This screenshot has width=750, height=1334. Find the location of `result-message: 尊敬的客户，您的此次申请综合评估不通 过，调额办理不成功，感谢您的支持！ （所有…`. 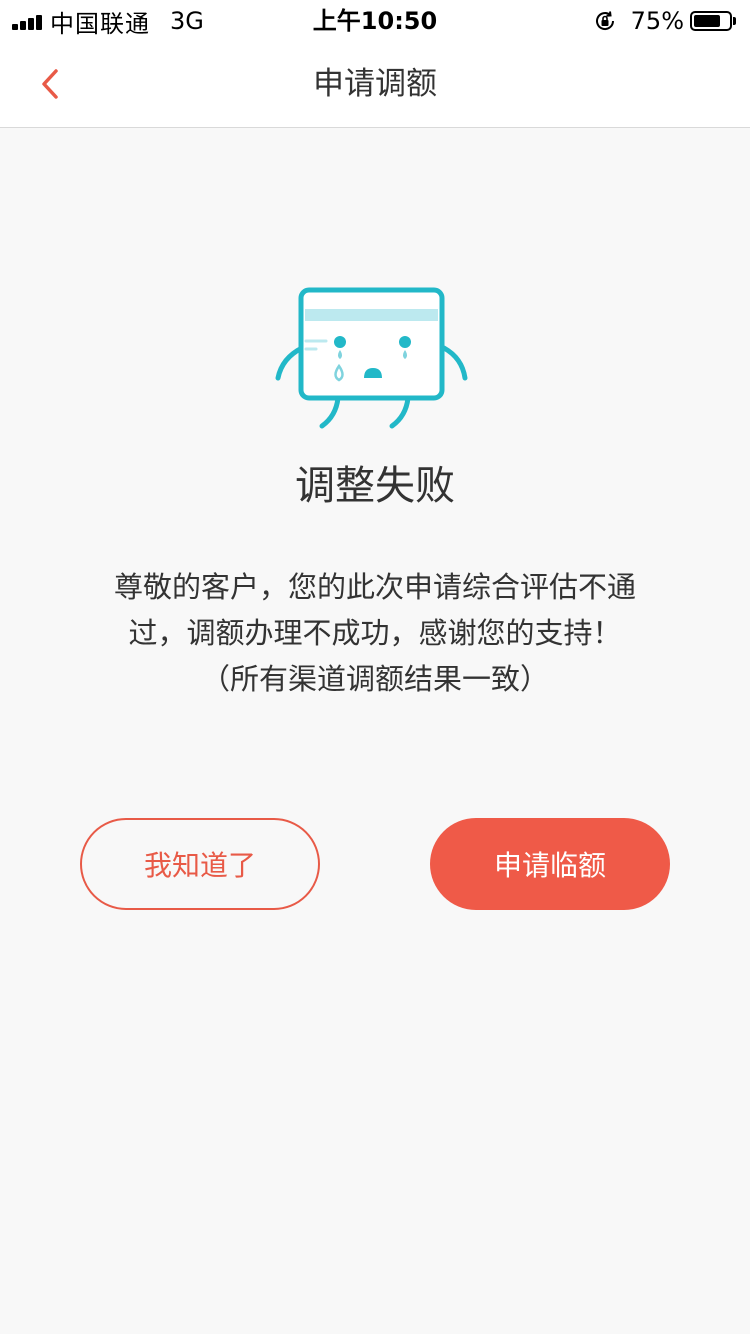

result-message: 尊敬的客户，您的此次申请综合评估不通 过，调额办理不成功，感谢您的支持！ （所有… is located at coordinates (375, 633).